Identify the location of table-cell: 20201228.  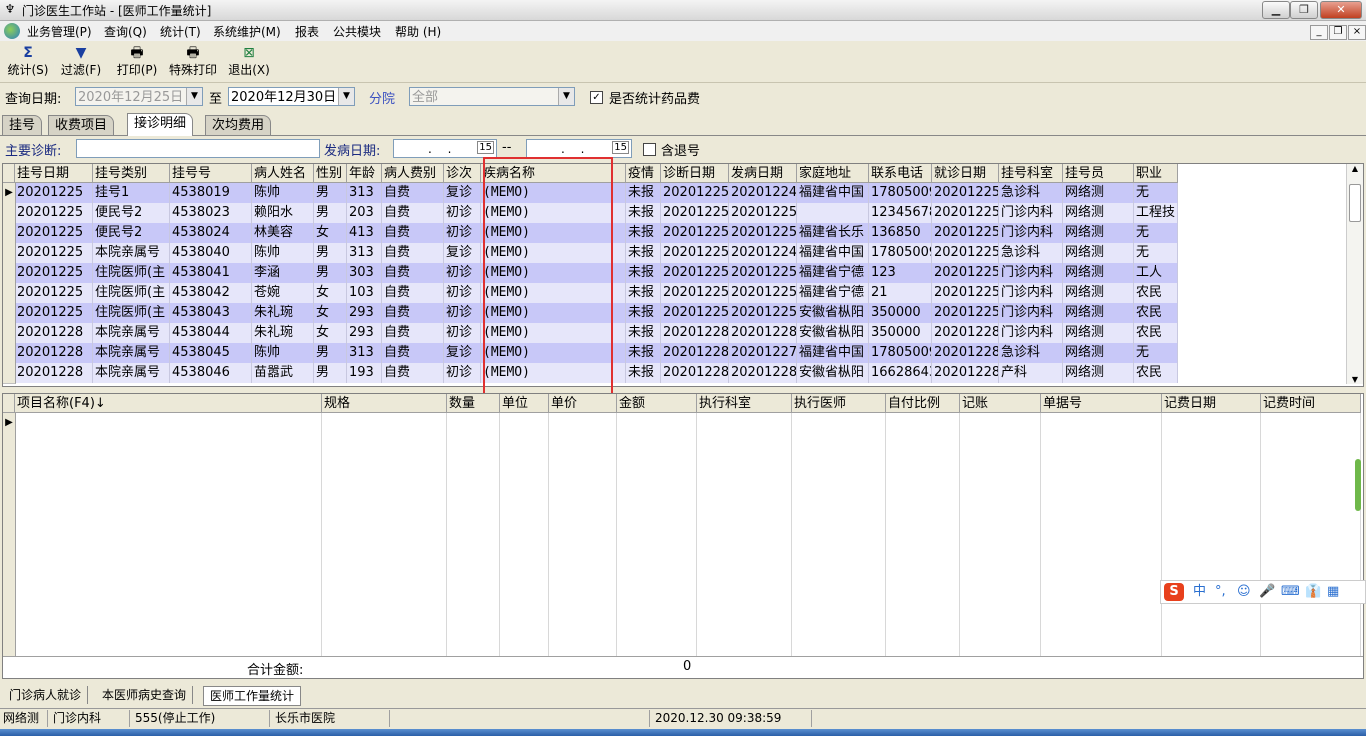
(54, 373).